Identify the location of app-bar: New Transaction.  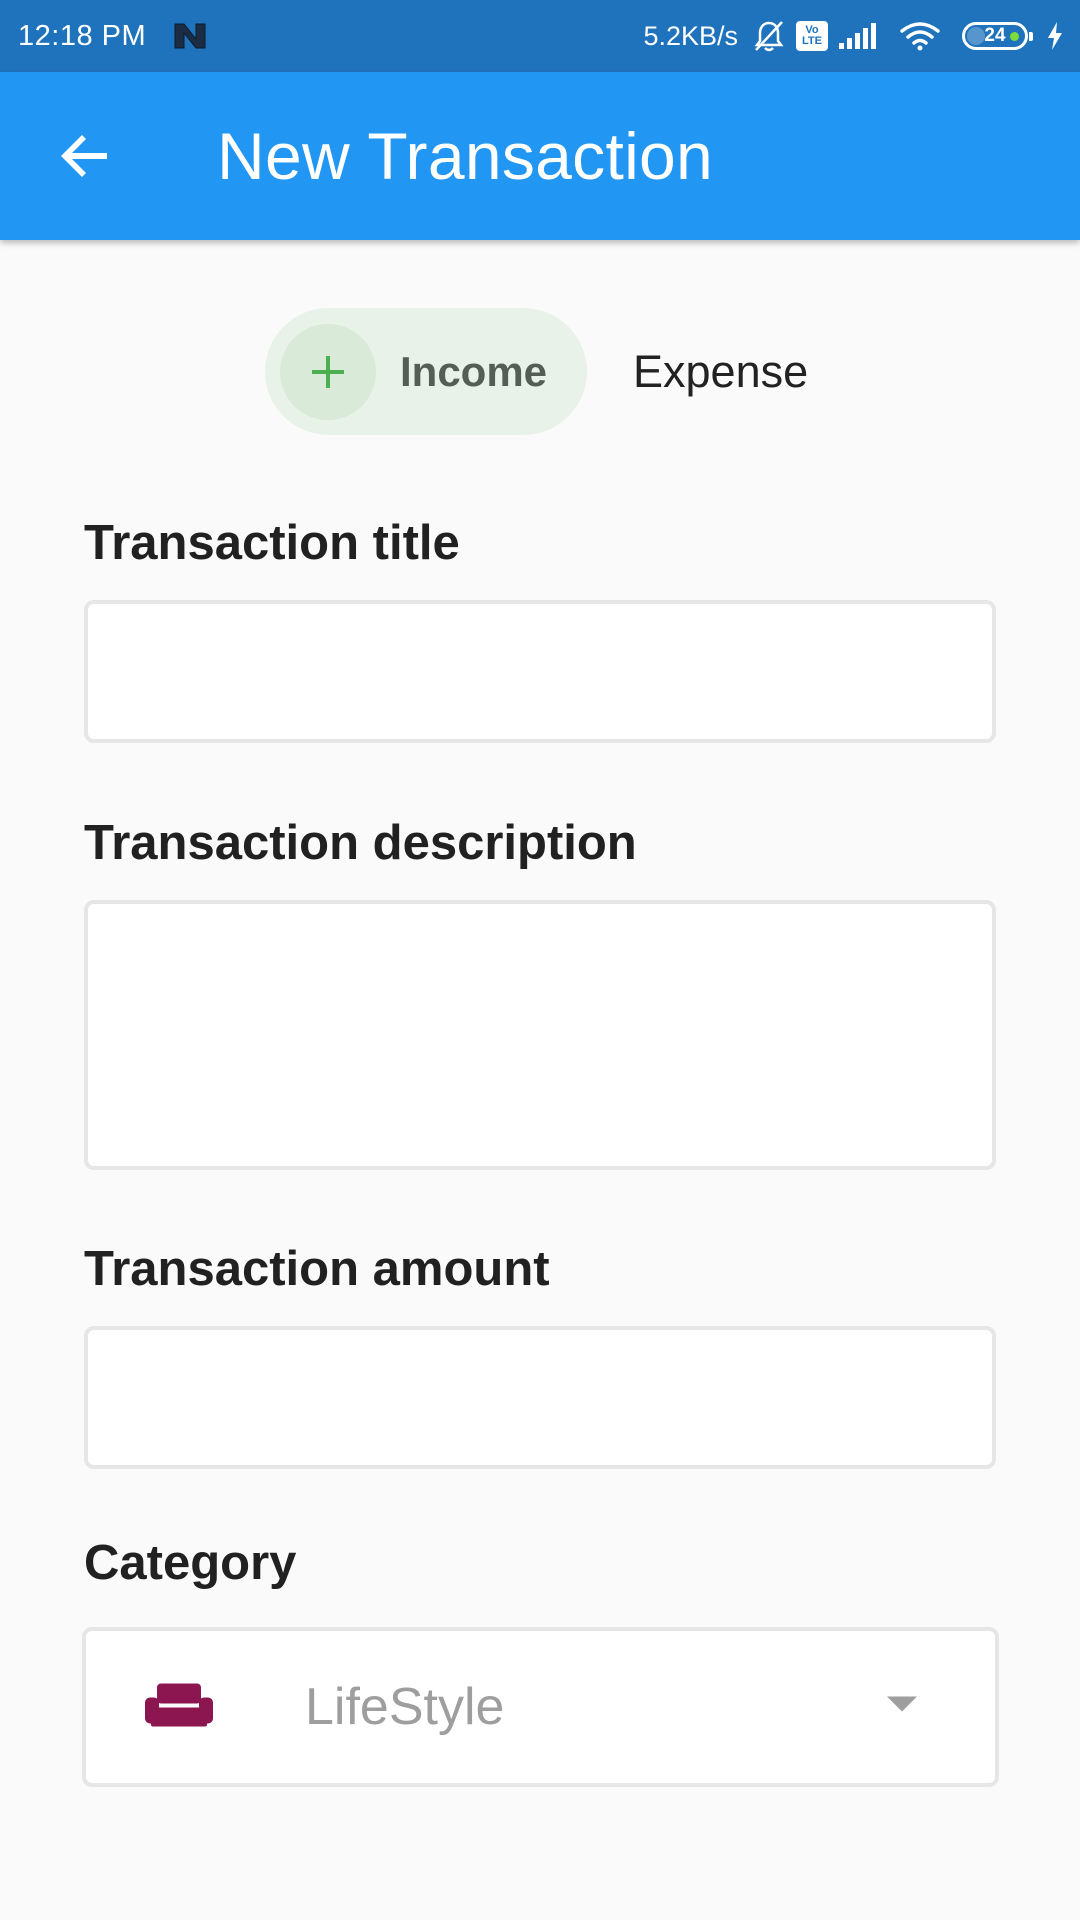
(540, 156).